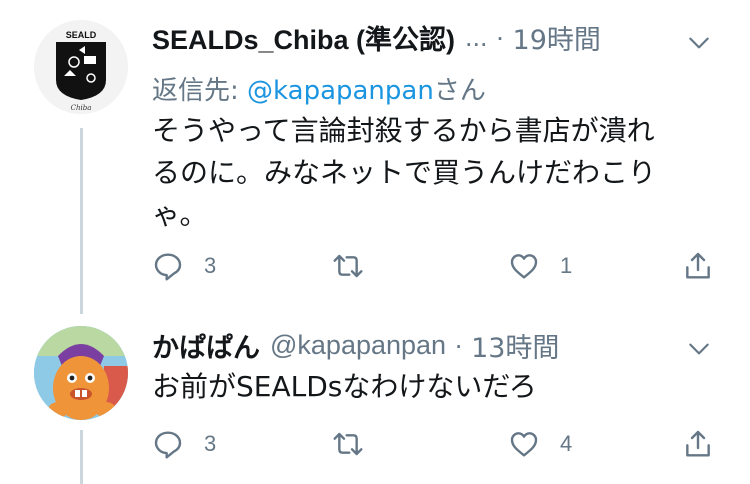 Image resolution: width=750 pixels, height=484 pixels. I want to click on reply-to-line: 返信先: @kapapanpanさん, so click(319, 88).